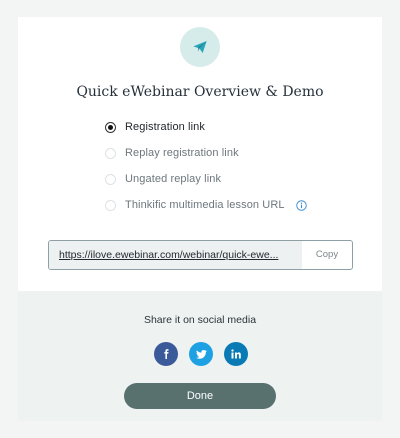 The height and width of the screenshot is (438, 400). I want to click on info-icon, so click(301, 205).